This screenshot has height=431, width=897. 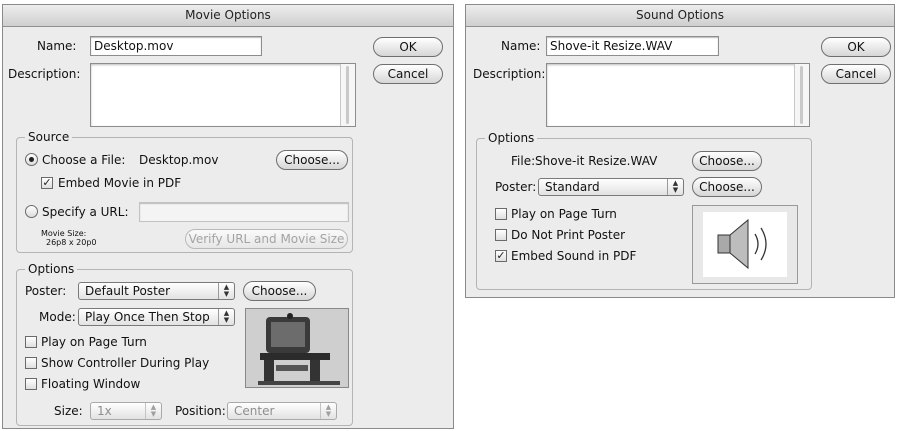 What do you see at coordinates (564, 214) in the screenshot?
I see `sound-play-on-page-turn-label: Play on Page Turn` at bounding box center [564, 214].